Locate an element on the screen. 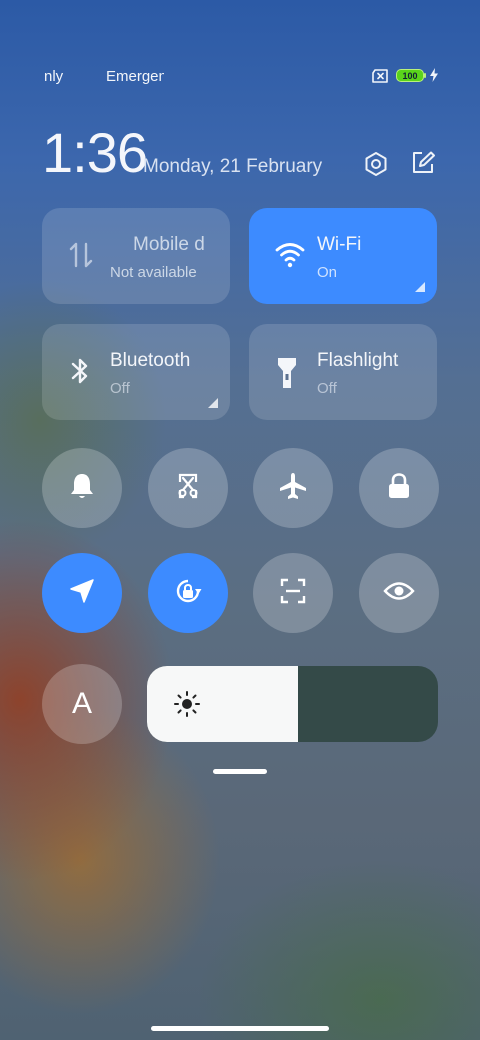 Image resolution: width=480 pixels, height=1040 pixels. scan-icon is located at coordinates (293, 593).